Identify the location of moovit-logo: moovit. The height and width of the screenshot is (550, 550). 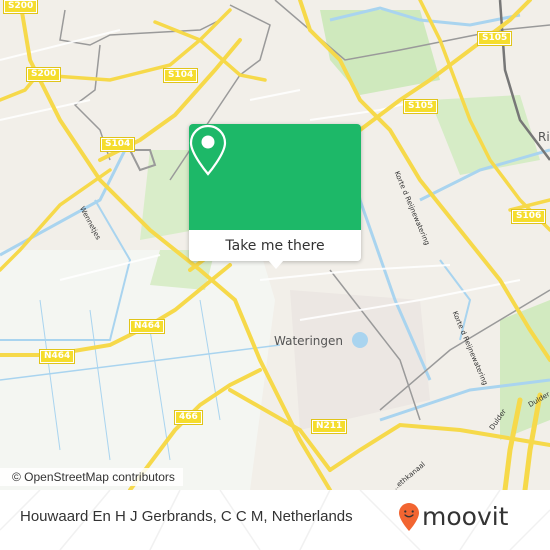
(453, 517).